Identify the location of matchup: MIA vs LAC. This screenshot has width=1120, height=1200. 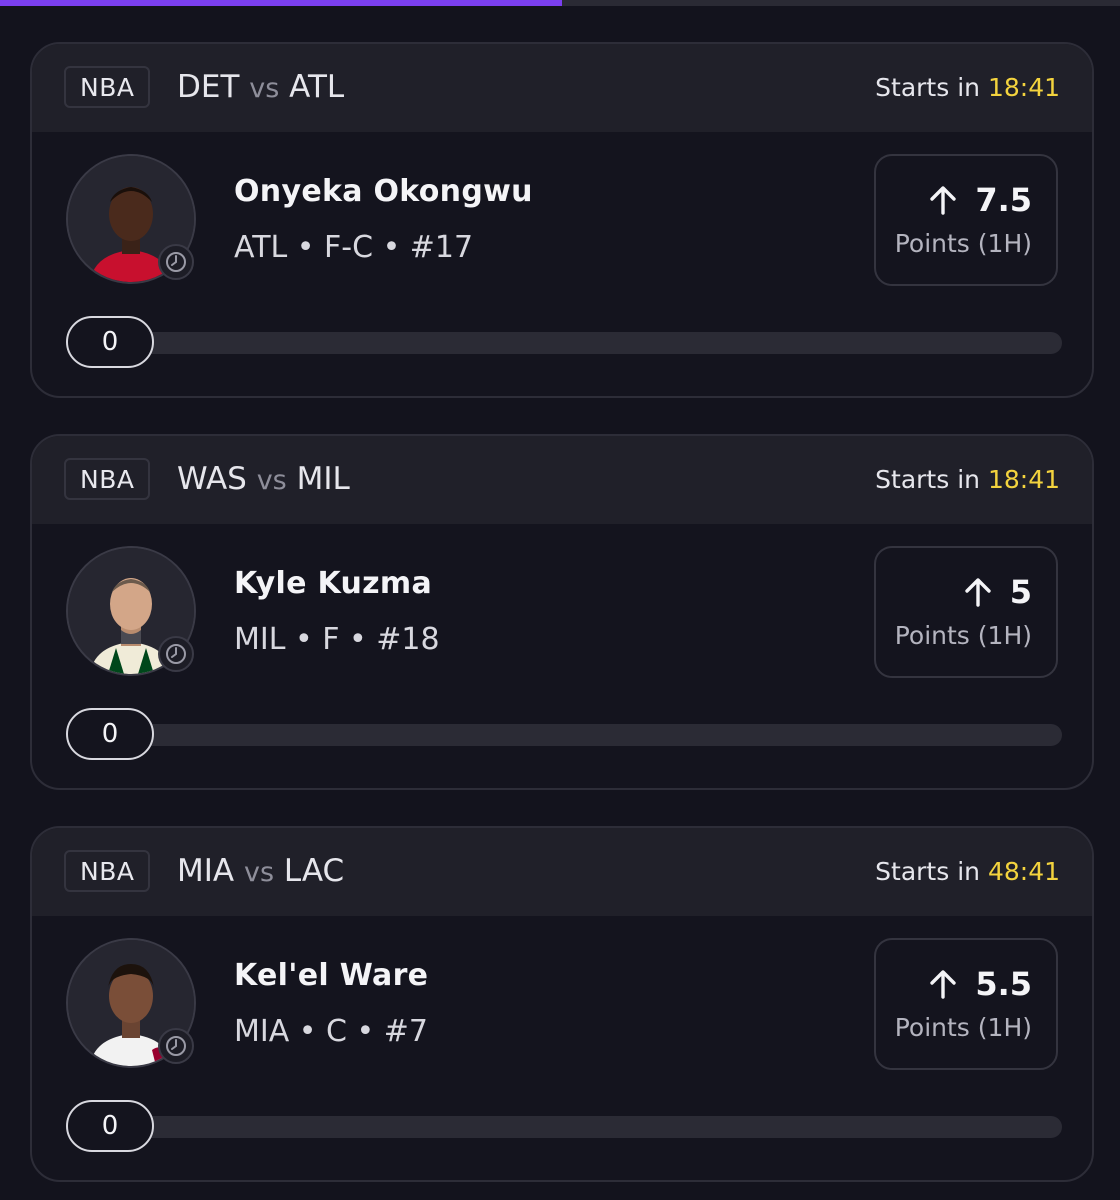
(260, 872).